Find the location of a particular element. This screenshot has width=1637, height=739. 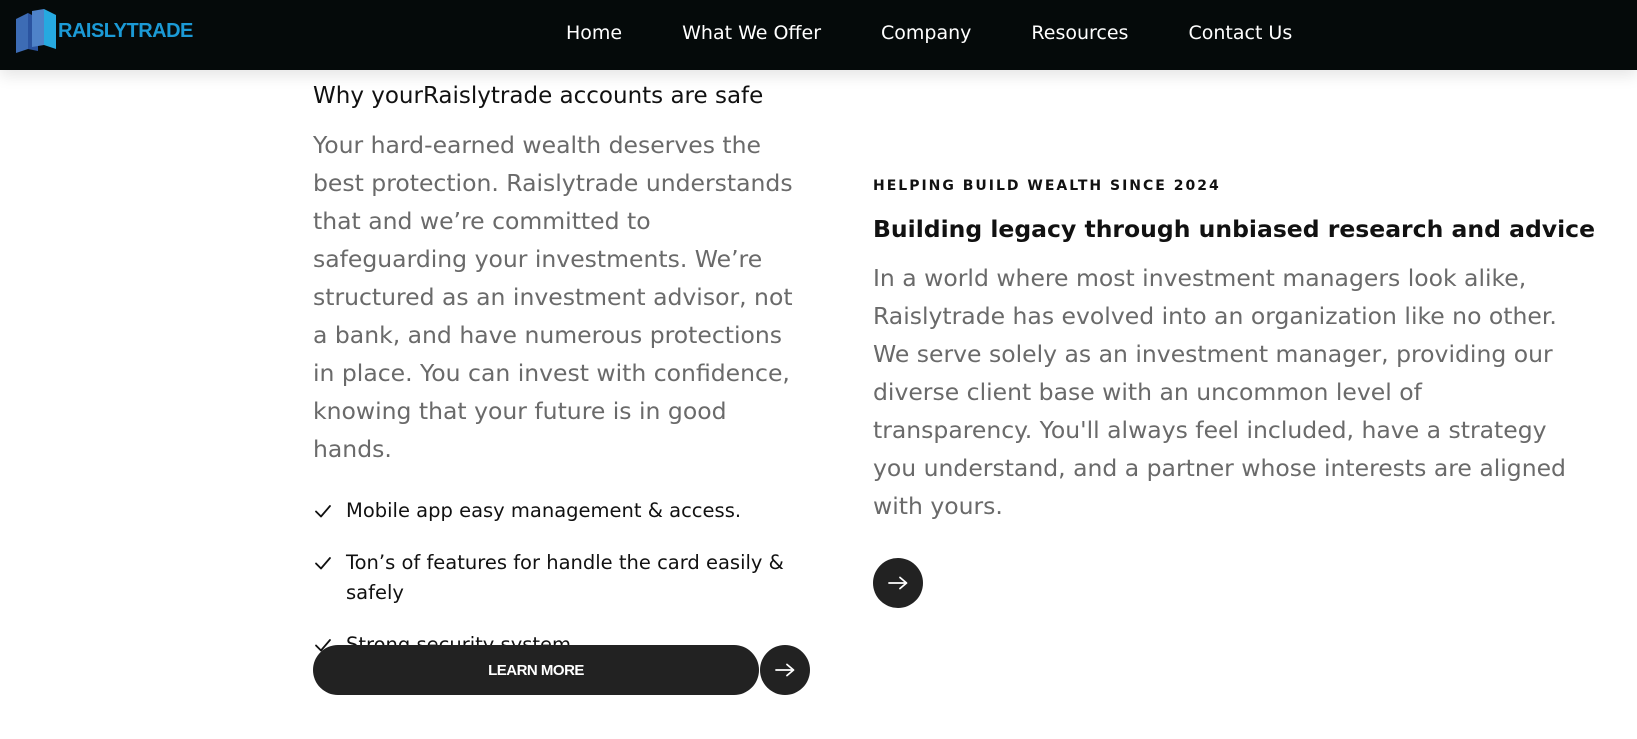

feature-item: Mobile app easy management & access. is located at coordinates (561, 511).